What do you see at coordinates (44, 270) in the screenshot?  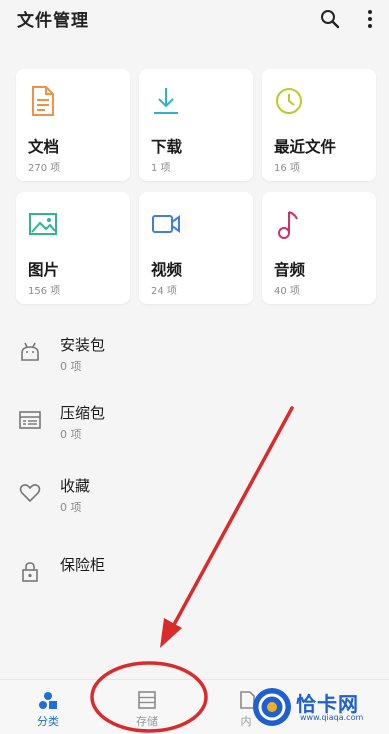 I see `category-name: 图片` at bounding box center [44, 270].